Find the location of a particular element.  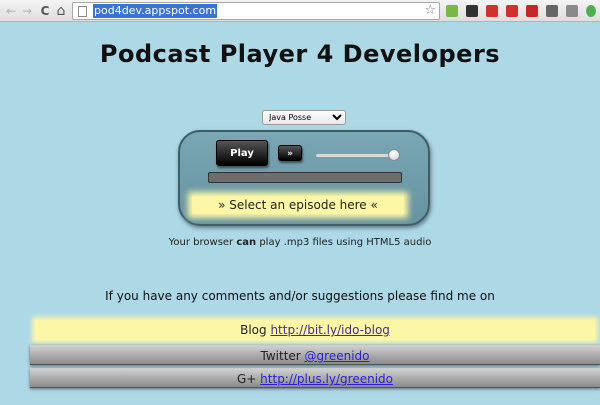

reload-icon: C is located at coordinates (45, 11).